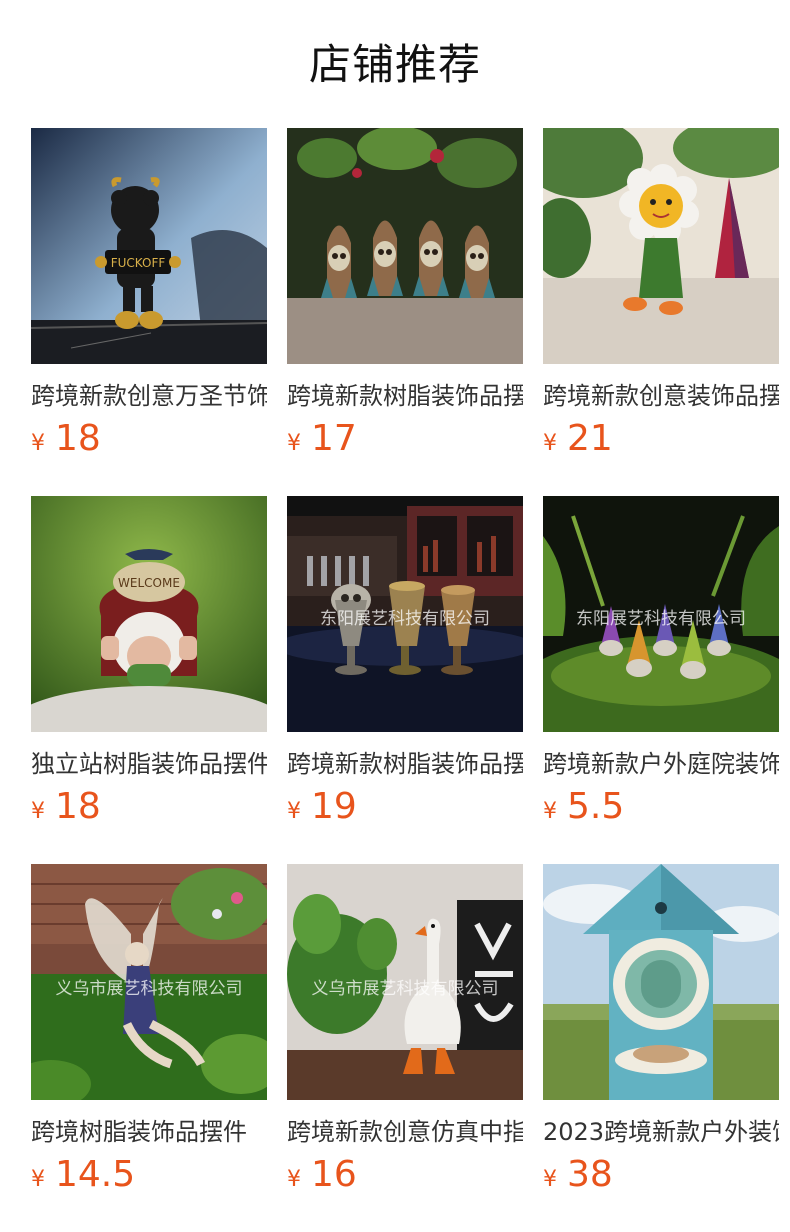 The height and width of the screenshot is (1232, 790). Describe the element at coordinates (149, 396) in the screenshot. I see `product-name: 跨境新款创意万圣节饰品` at that location.